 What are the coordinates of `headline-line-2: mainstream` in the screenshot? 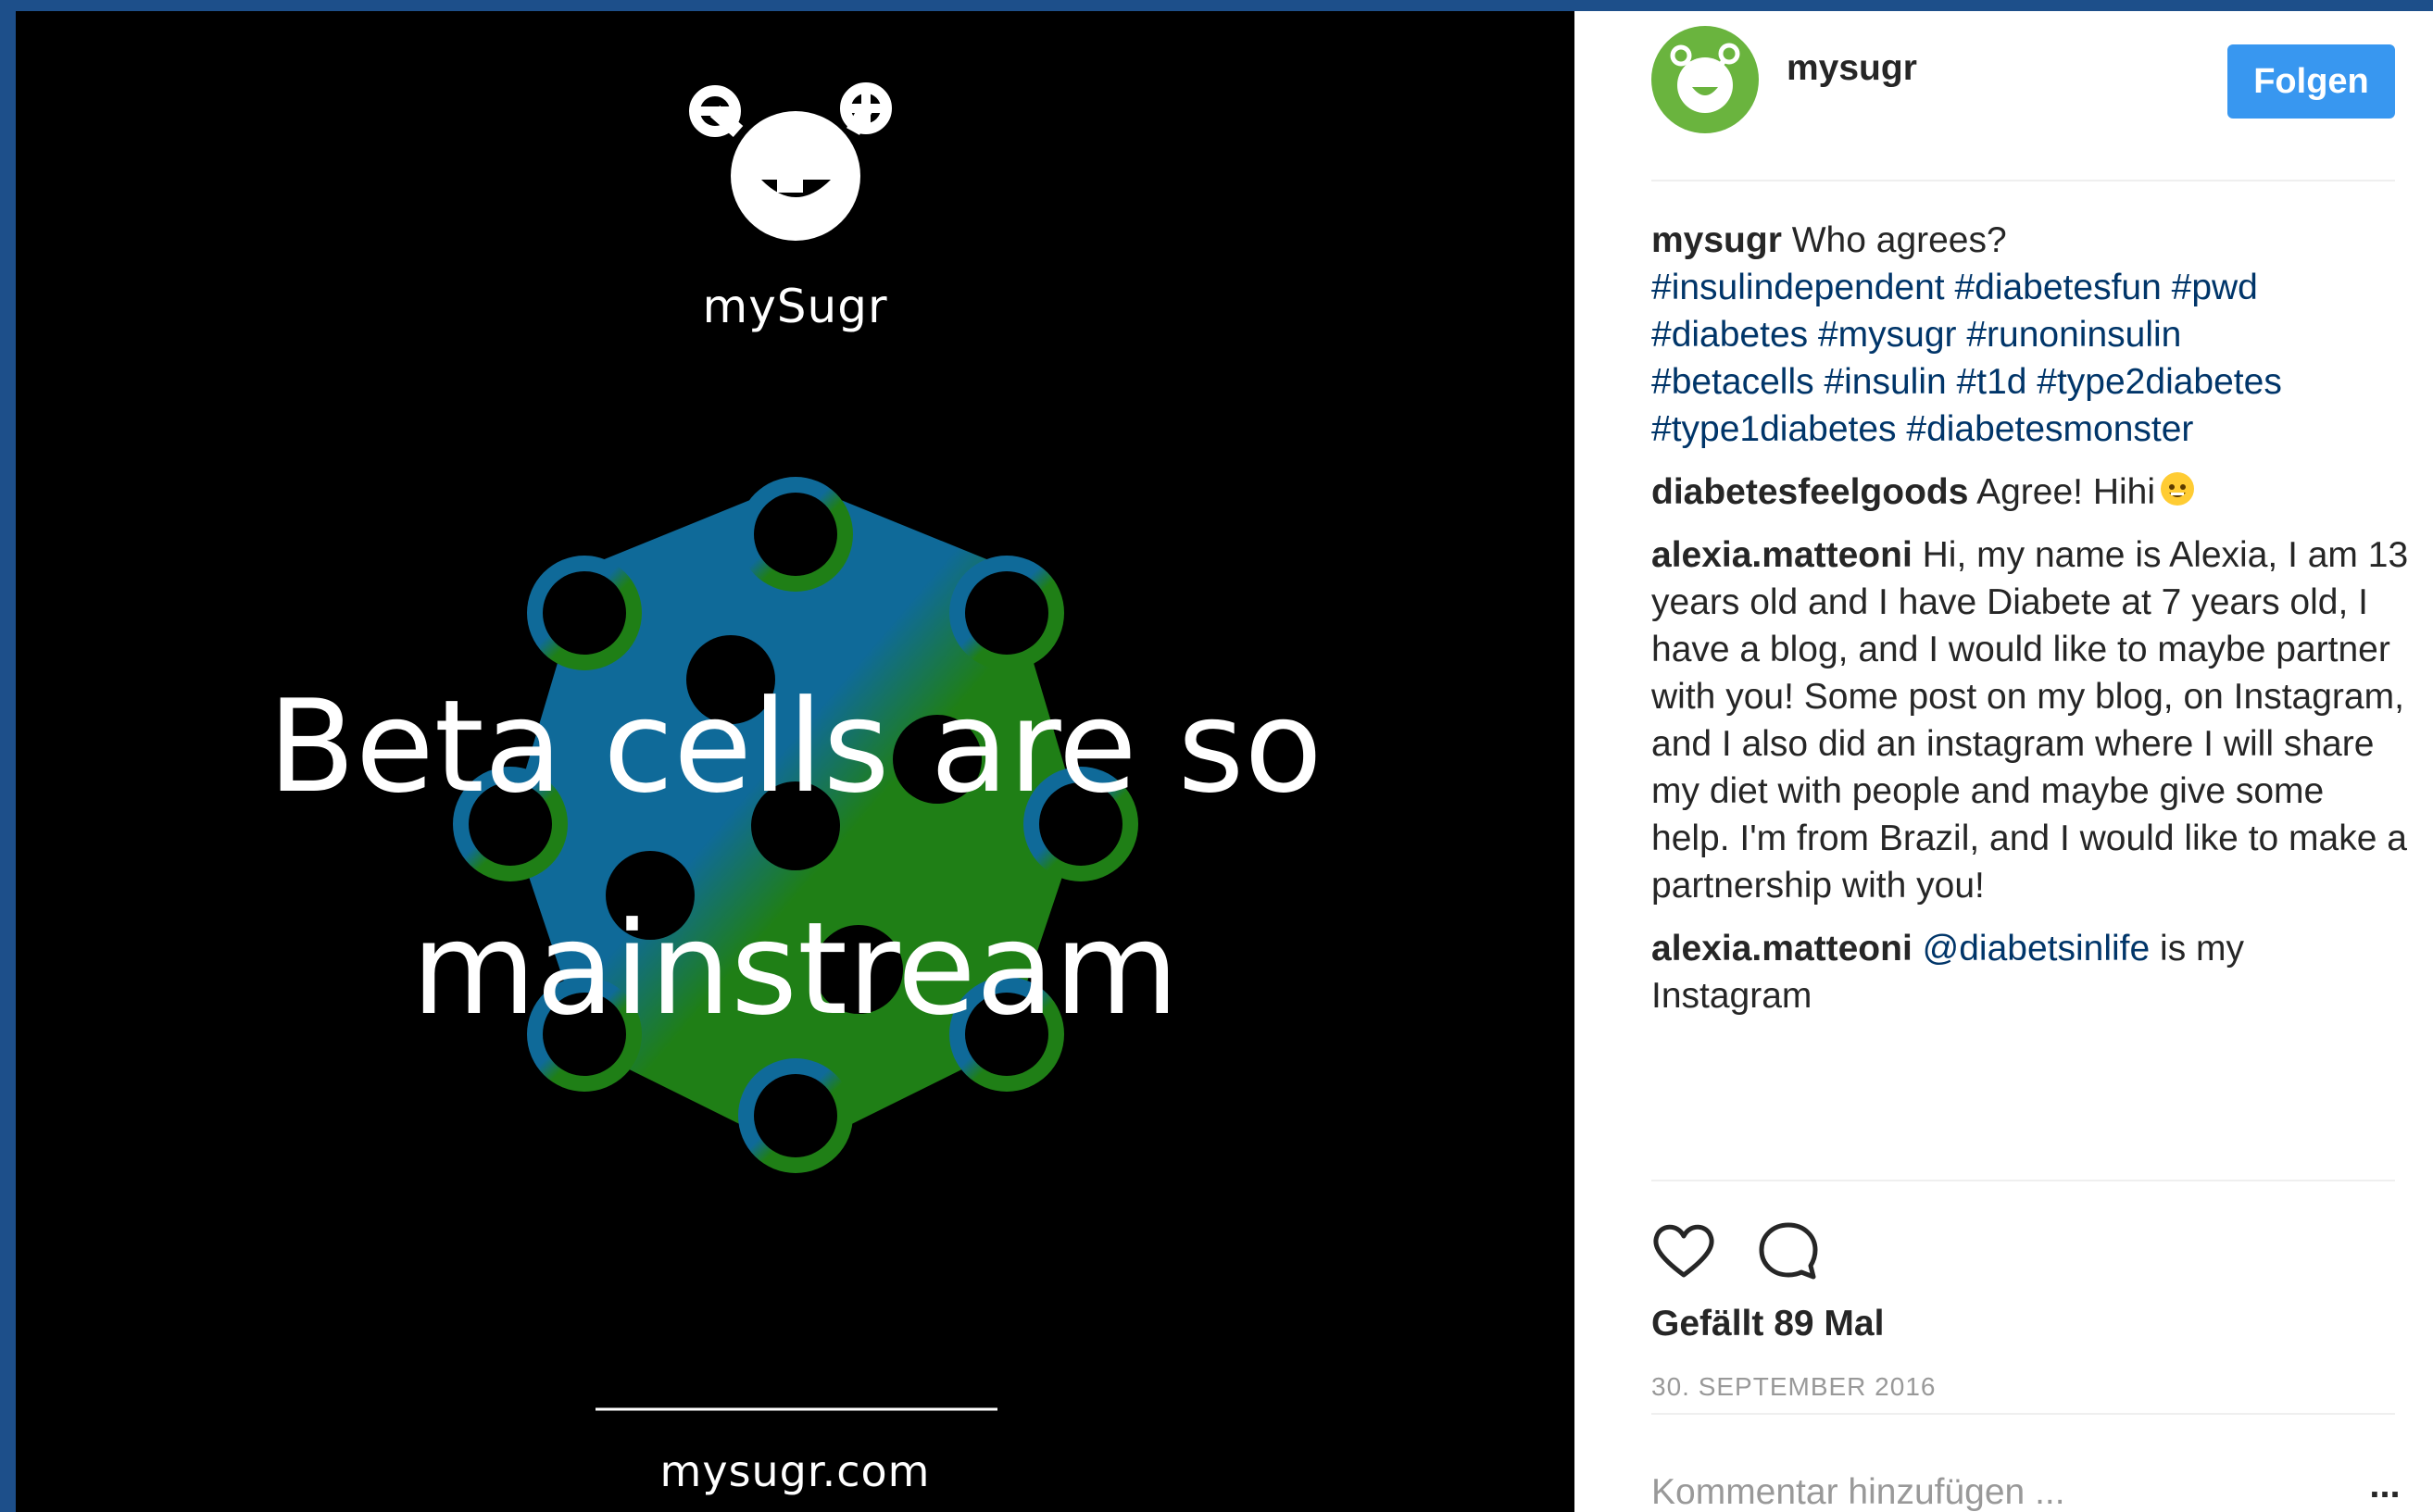 It's located at (795, 969).